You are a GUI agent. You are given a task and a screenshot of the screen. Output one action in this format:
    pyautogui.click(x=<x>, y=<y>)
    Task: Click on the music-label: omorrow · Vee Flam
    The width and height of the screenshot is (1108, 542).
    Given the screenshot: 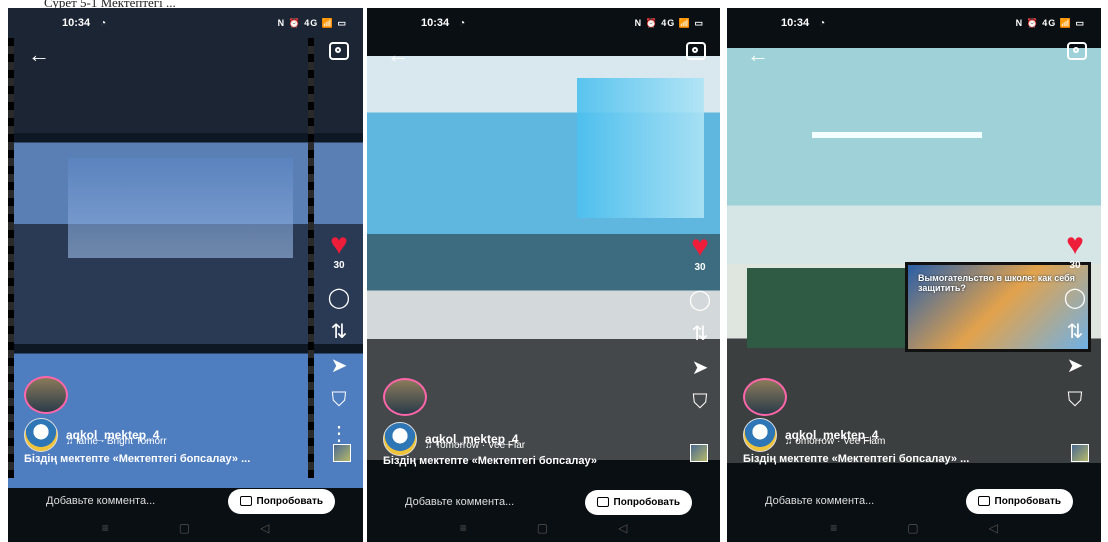 What is the action you would take?
    pyautogui.click(x=840, y=441)
    